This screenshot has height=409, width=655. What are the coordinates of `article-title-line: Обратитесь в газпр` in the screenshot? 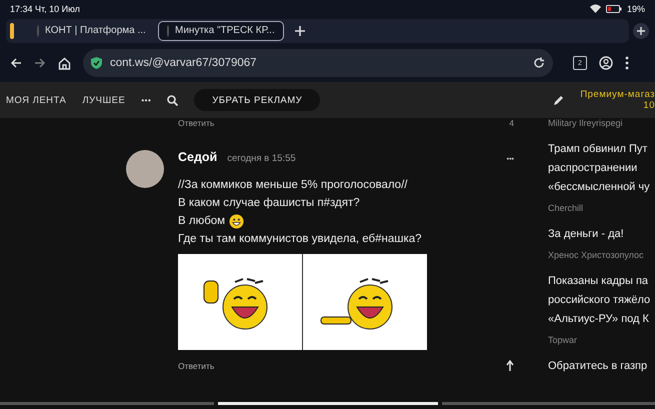 It's located at (601, 366).